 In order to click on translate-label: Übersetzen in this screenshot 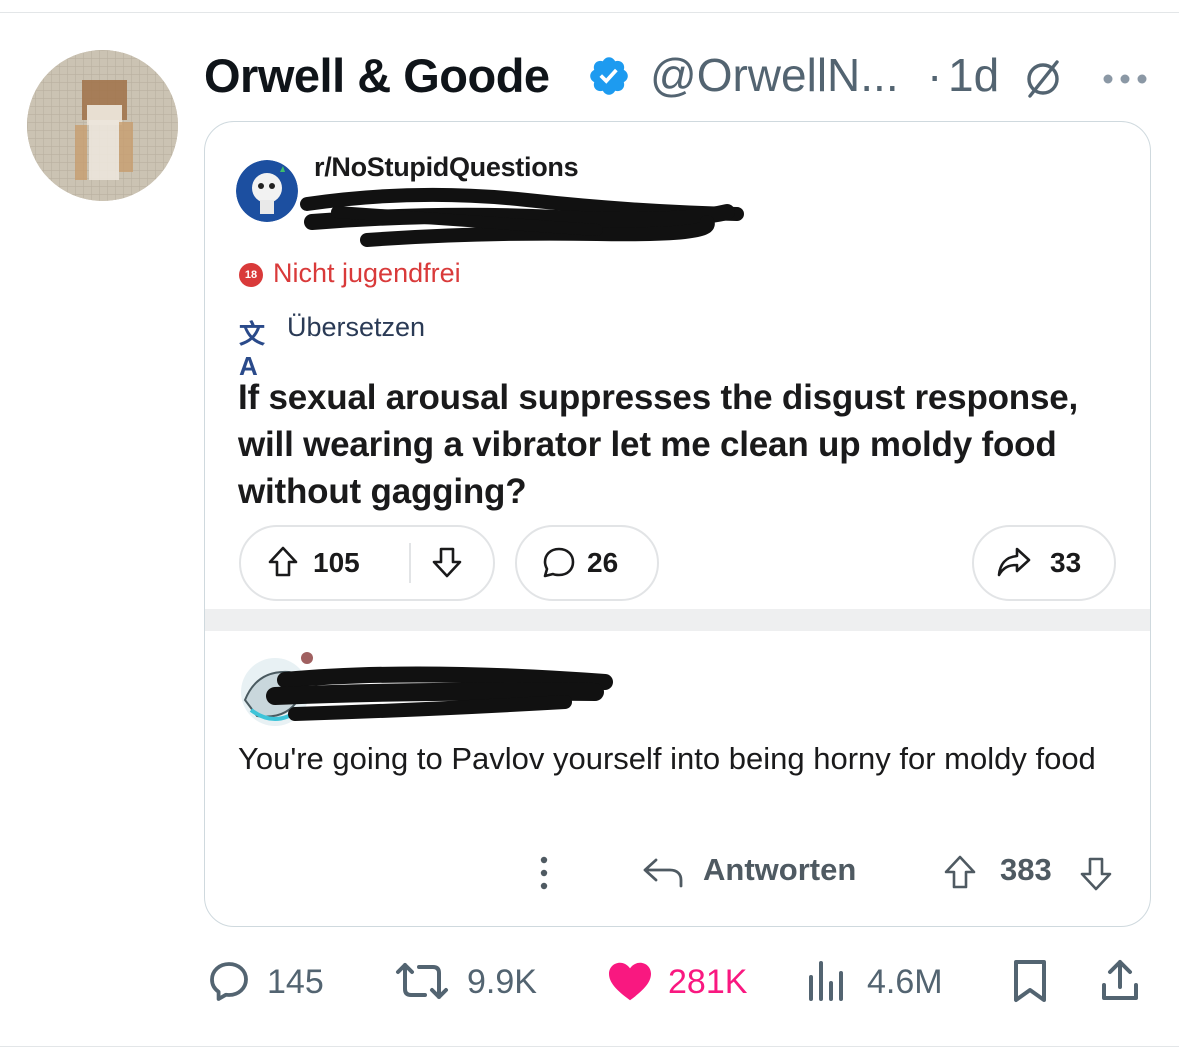, I will do `click(356, 327)`.